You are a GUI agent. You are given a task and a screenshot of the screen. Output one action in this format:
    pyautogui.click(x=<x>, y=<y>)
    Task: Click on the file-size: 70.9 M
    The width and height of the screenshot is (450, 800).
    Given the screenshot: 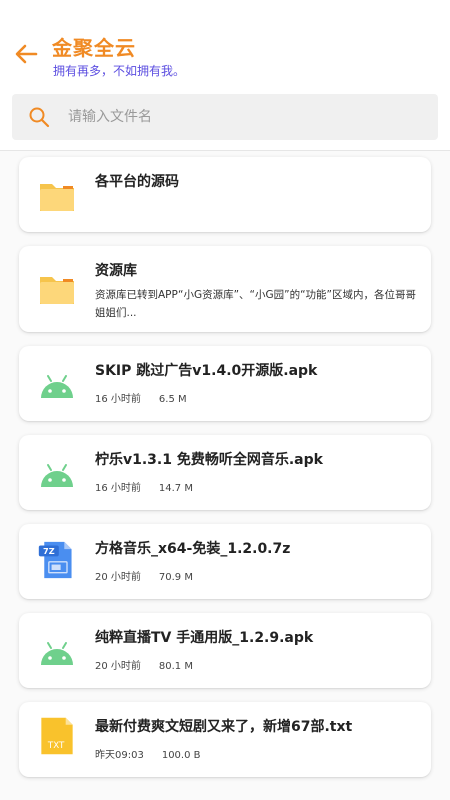 What is the action you would take?
    pyautogui.click(x=175, y=577)
    